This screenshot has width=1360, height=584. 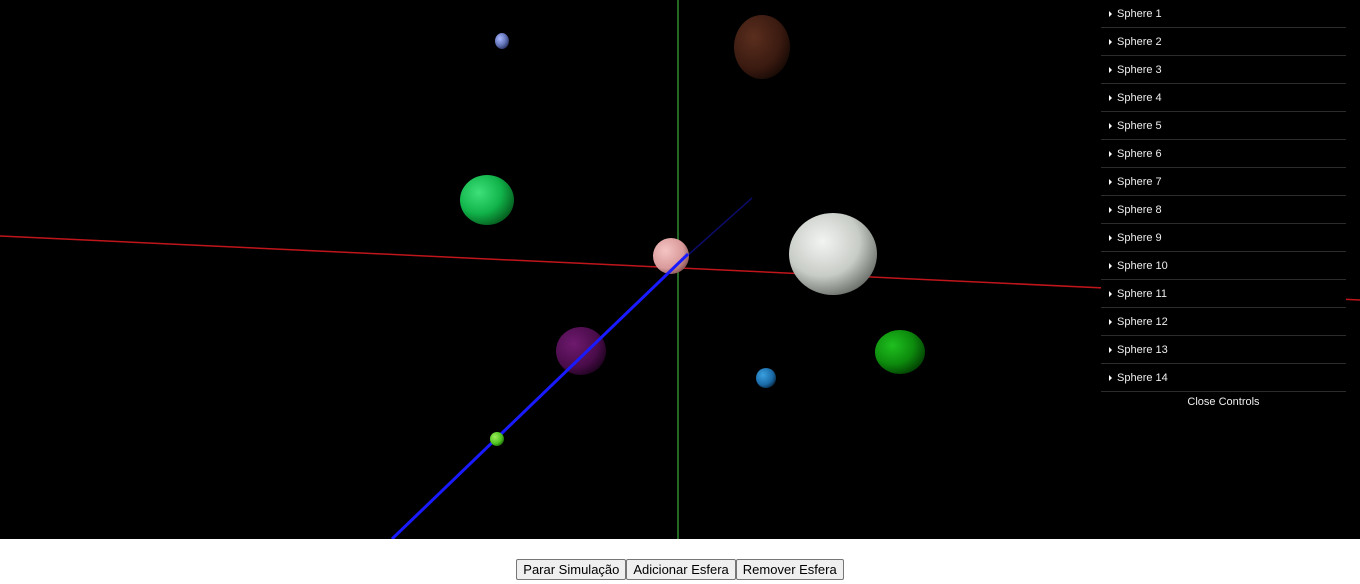 I want to click on gui-folder-sphere-3: Sphere 3, so click(x=1223, y=70).